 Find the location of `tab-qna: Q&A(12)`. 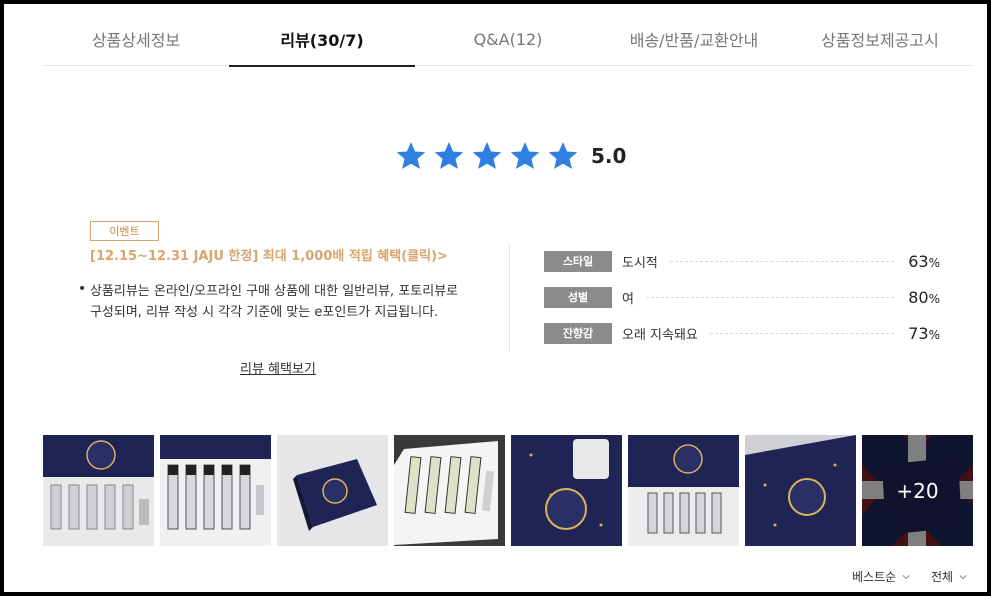

tab-qna: Q&A(12) is located at coordinates (508, 39).